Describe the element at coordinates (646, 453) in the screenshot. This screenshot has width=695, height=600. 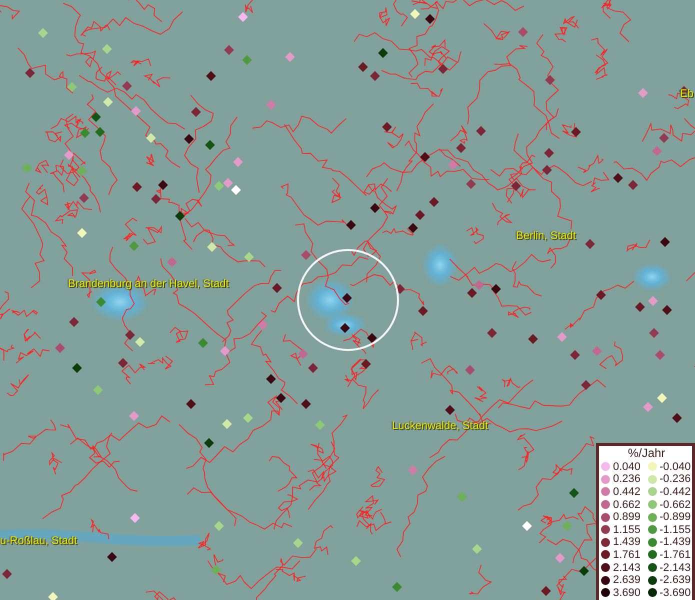
I see `legend-title: %/Jahr` at that location.